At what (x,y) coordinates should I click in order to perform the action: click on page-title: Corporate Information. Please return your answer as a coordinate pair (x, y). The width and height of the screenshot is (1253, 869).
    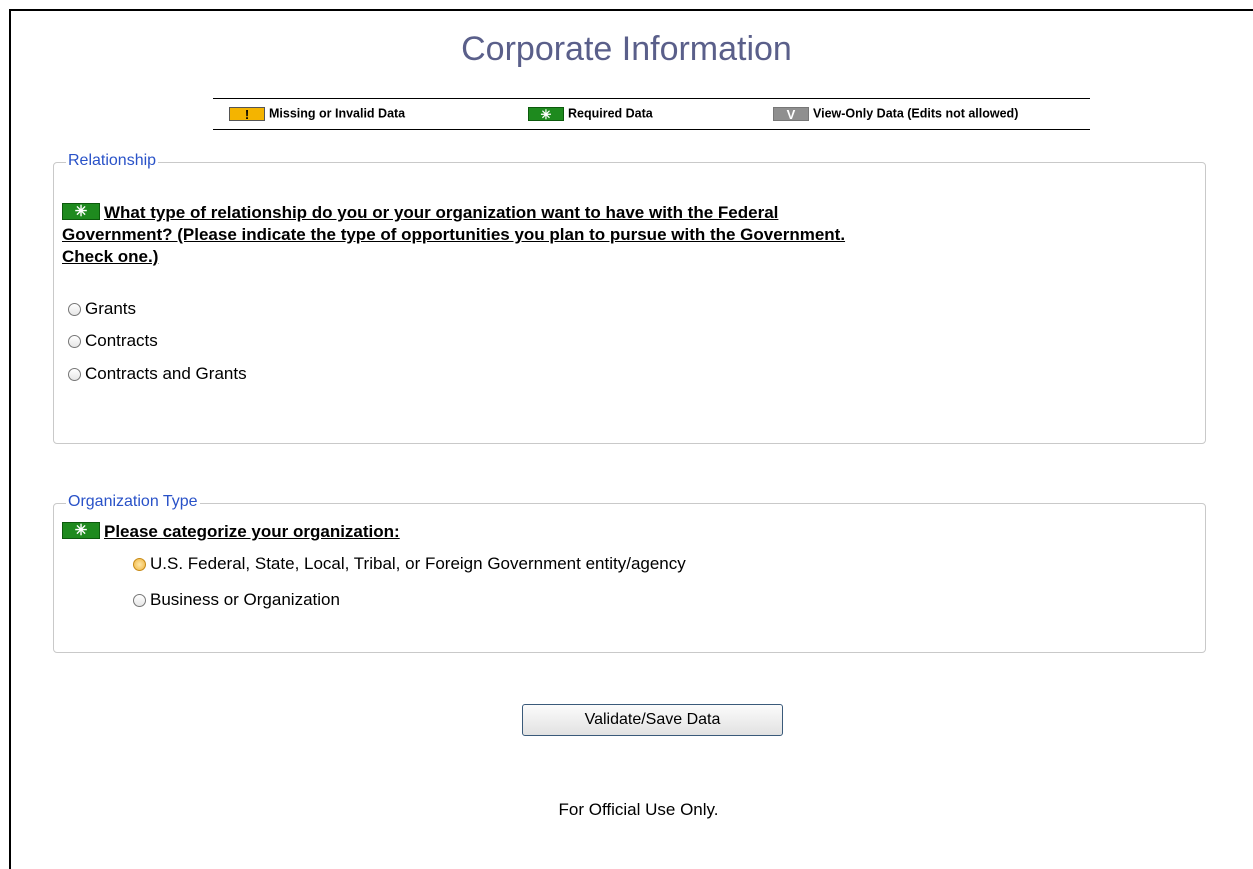
    Looking at the image, I should click on (626, 49).